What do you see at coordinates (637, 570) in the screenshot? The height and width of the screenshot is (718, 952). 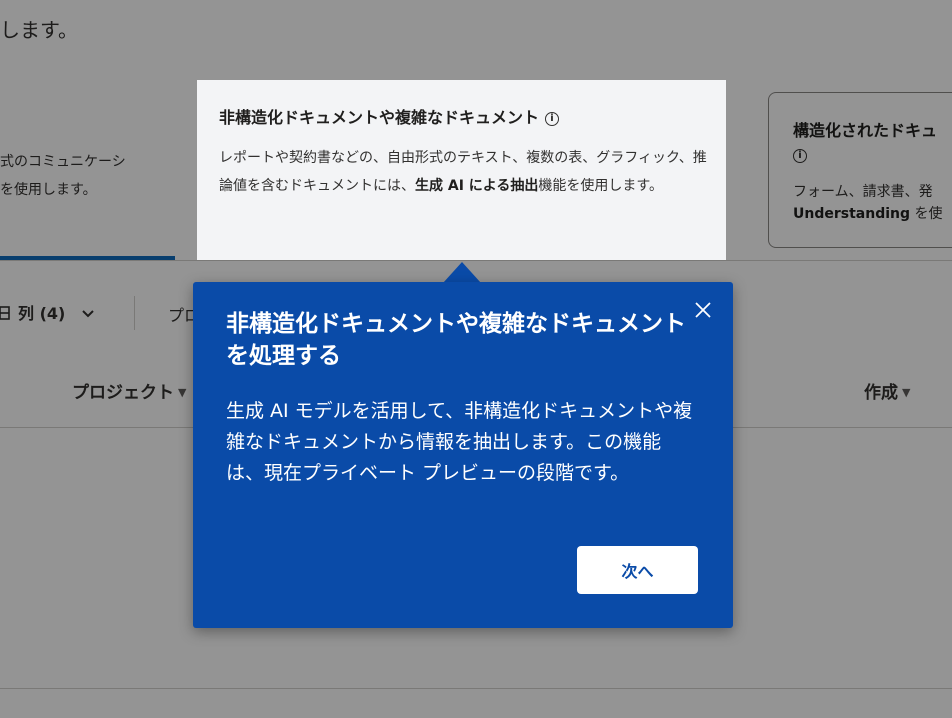 I see `next-button: 次へ` at bounding box center [637, 570].